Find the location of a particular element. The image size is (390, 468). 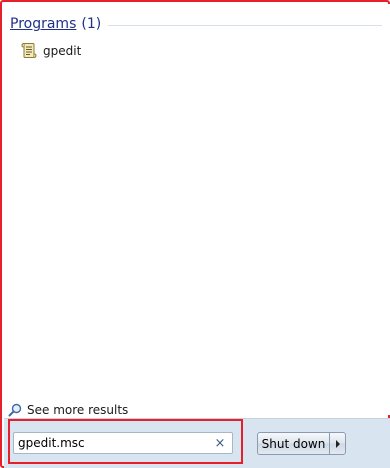

script-file-icon is located at coordinates (29, 51).